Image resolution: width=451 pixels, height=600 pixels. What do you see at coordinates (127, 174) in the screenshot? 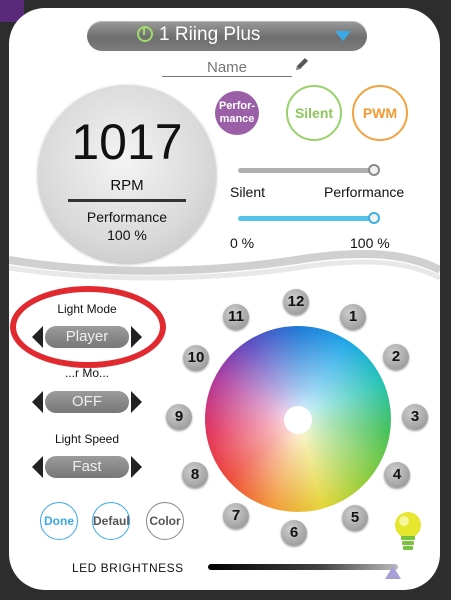
I see `rpm-gauge: 1017 RPM Performance 100 %` at bounding box center [127, 174].